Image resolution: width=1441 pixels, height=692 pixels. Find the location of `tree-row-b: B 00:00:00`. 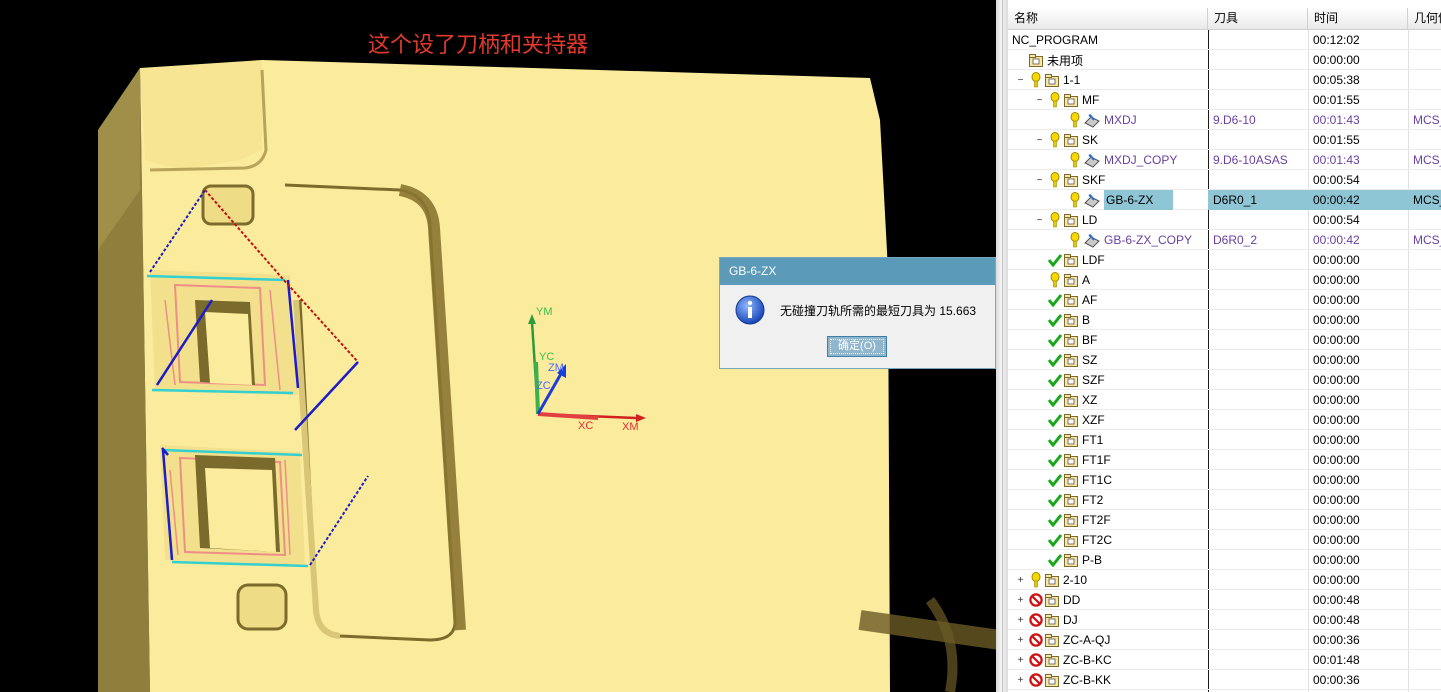

tree-row-b: B 00:00:00 is located at coordinates (1224, 320).